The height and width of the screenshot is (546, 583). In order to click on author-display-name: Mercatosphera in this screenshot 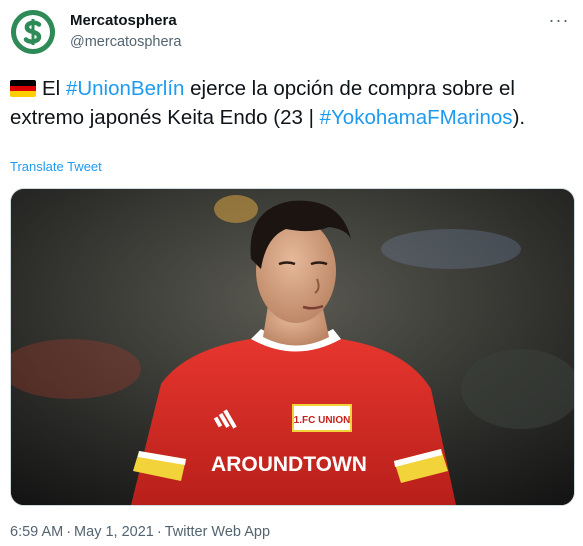, I will do `click(125, 21)`.